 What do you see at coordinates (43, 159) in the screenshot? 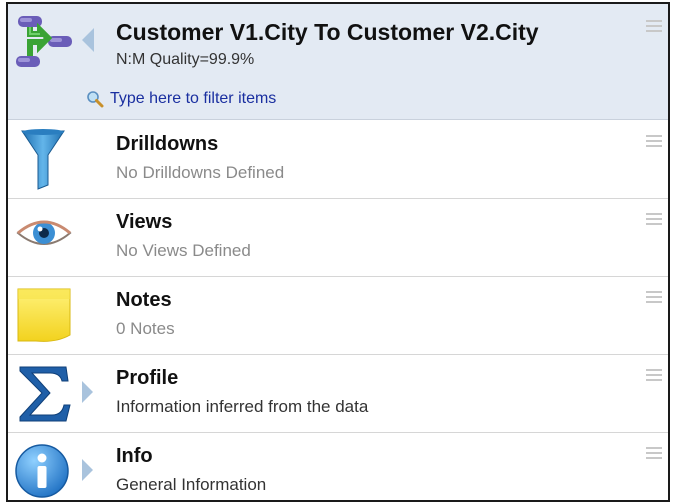
I see `funnel-icon` at bounding box center [43, 159].